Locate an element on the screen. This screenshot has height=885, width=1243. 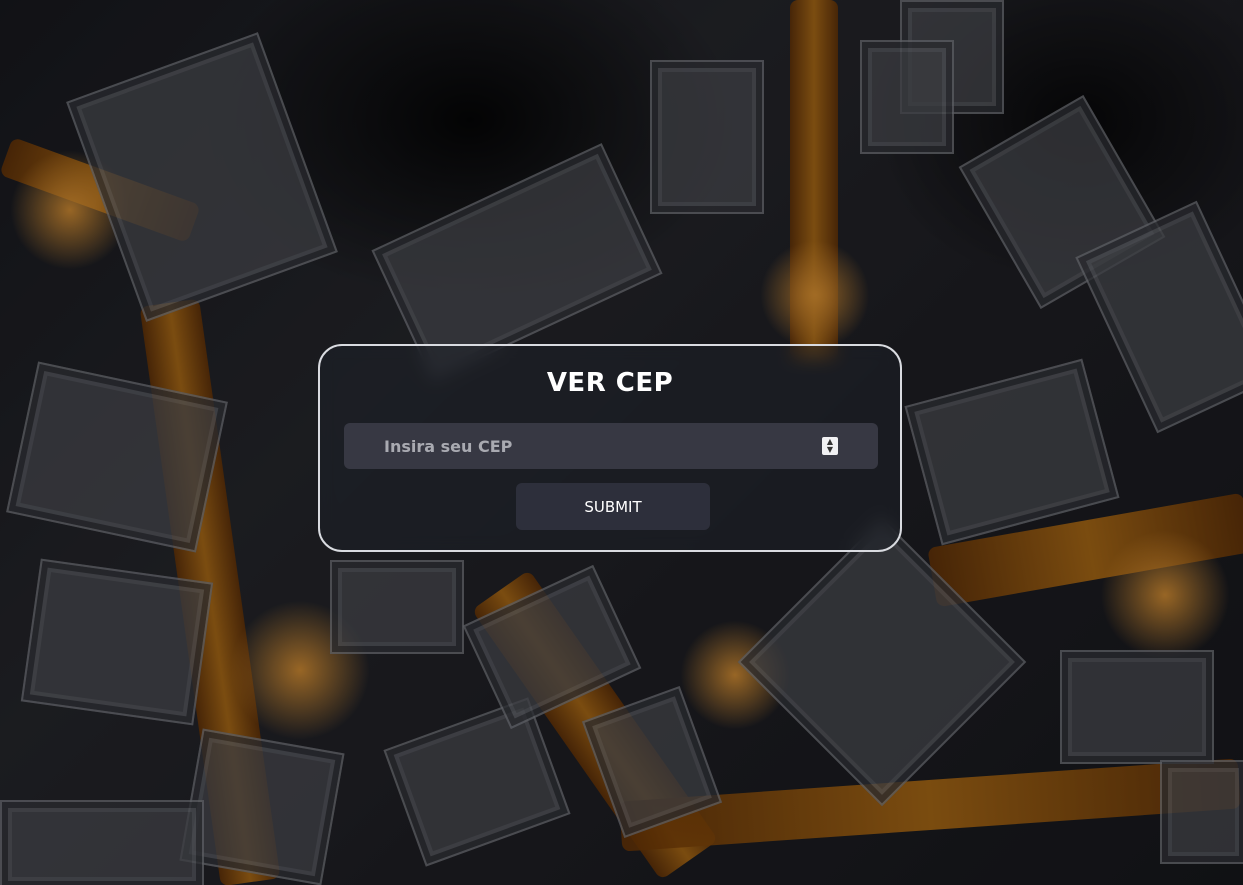
chevron-down-icon: ▼ is located at coordinates (830, 450).